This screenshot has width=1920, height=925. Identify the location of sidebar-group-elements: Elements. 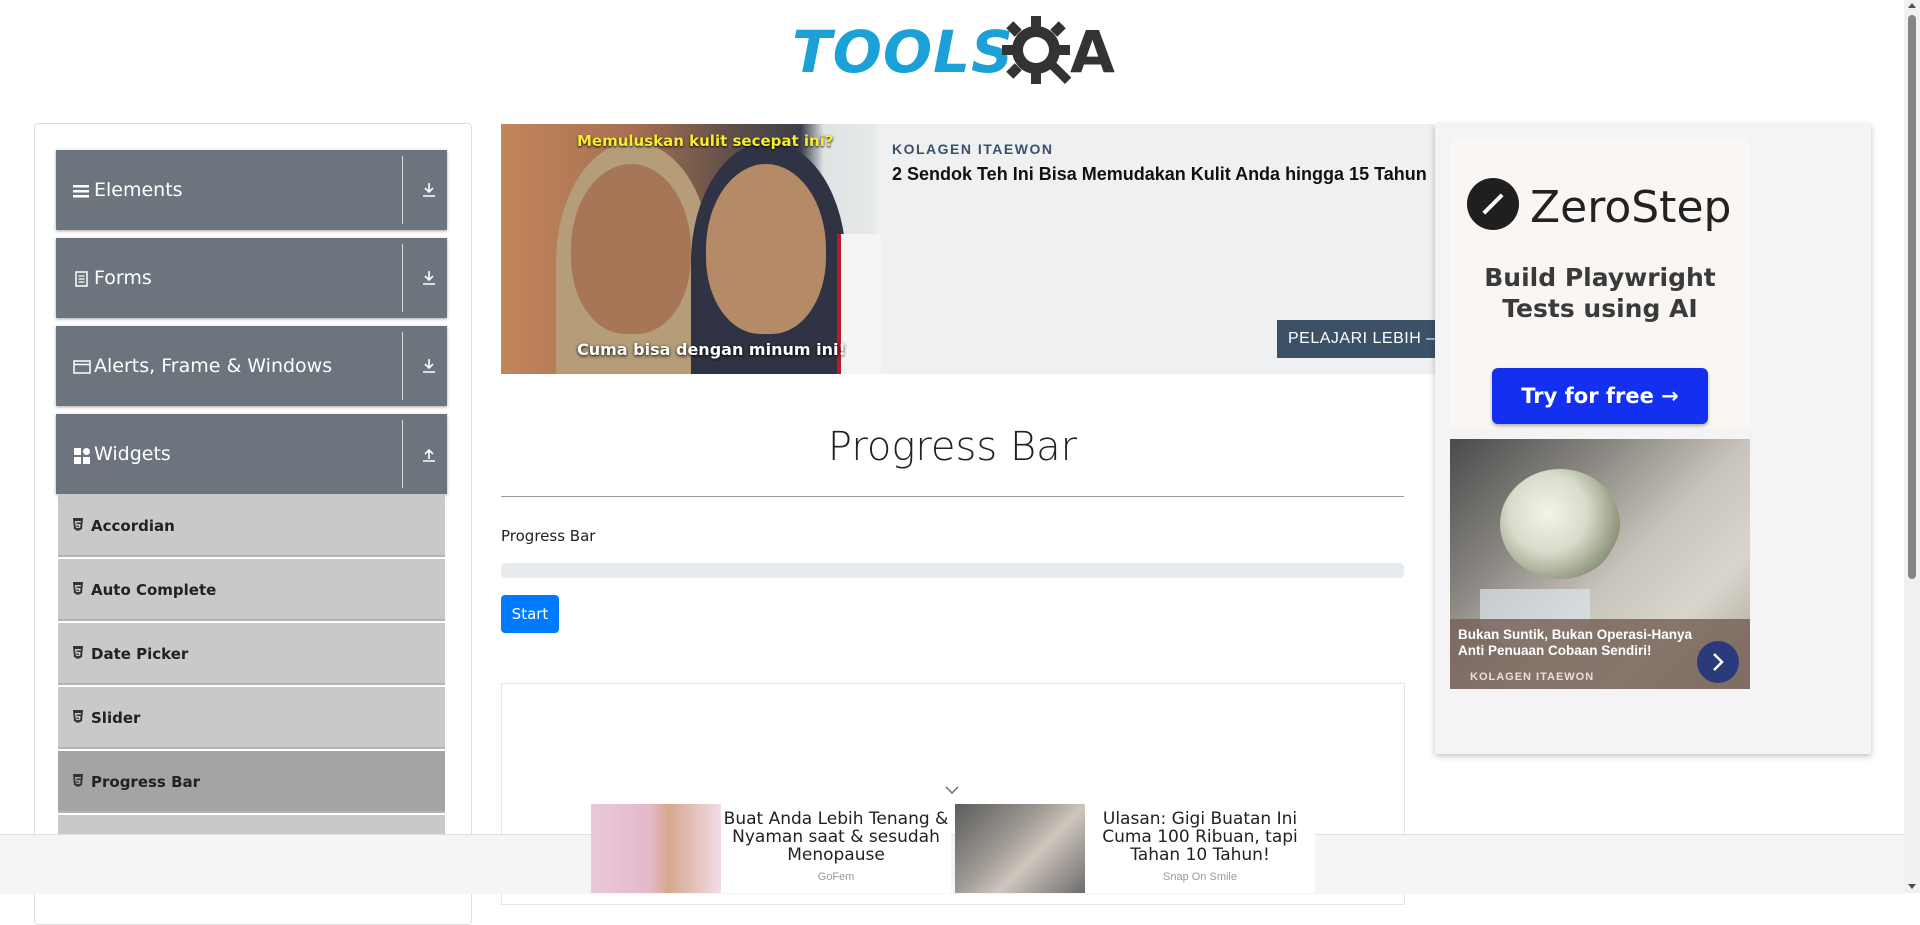
(251, 190).